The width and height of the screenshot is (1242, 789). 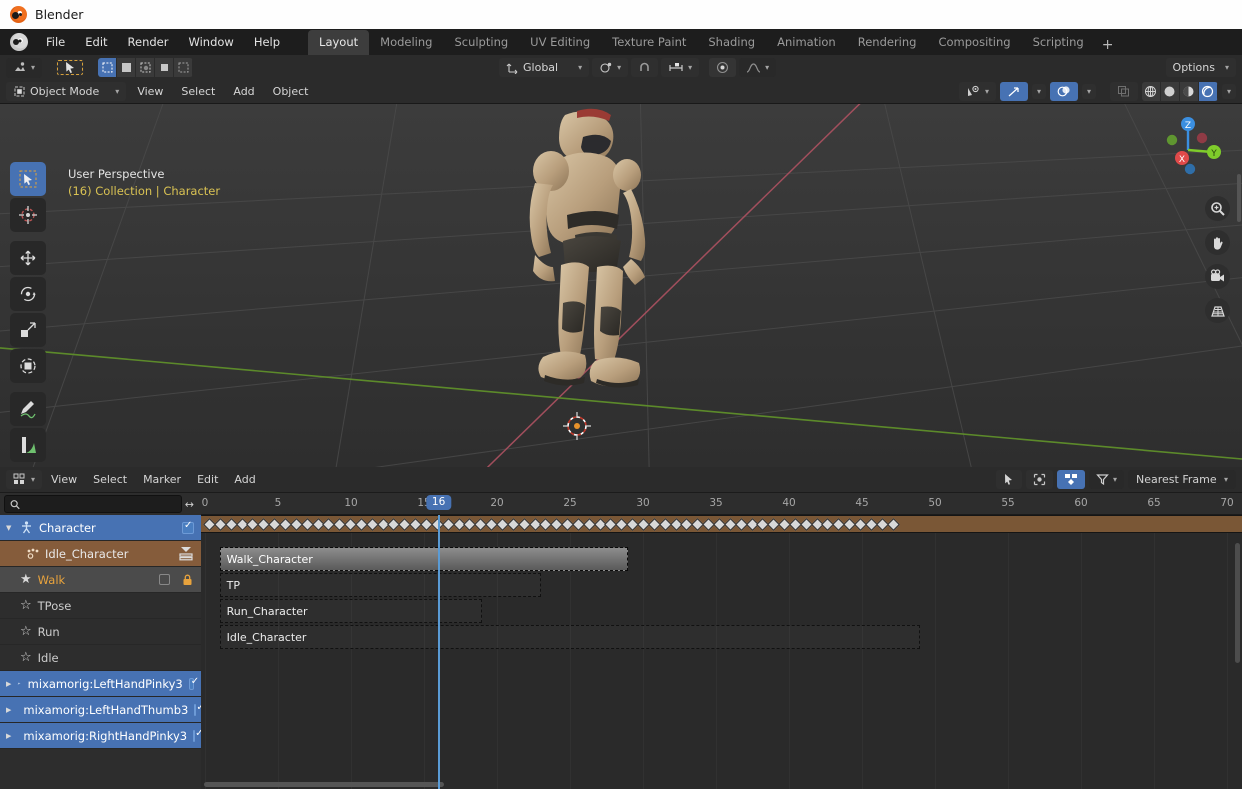 What do you see at coordinates (1063, 91) in the screenshot?
I see `overlays-icon` at bounding box center [1063, 91].